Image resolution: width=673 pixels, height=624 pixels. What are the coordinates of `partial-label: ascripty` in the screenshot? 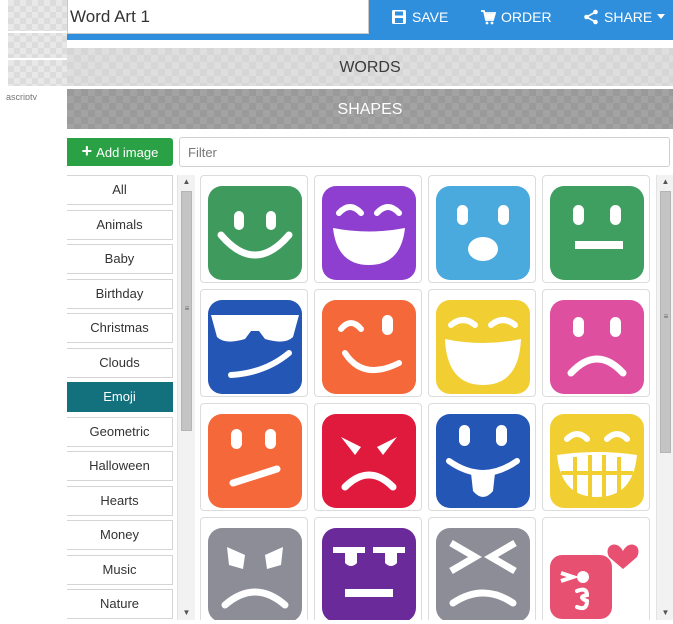 It's located at (22, 96).